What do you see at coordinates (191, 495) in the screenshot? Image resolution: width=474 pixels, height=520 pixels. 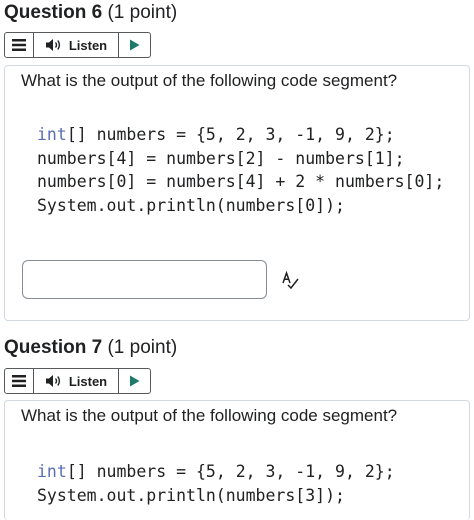 I see `code-line: System.out.println(numbers[3]);` at bounding box center [191, 495].